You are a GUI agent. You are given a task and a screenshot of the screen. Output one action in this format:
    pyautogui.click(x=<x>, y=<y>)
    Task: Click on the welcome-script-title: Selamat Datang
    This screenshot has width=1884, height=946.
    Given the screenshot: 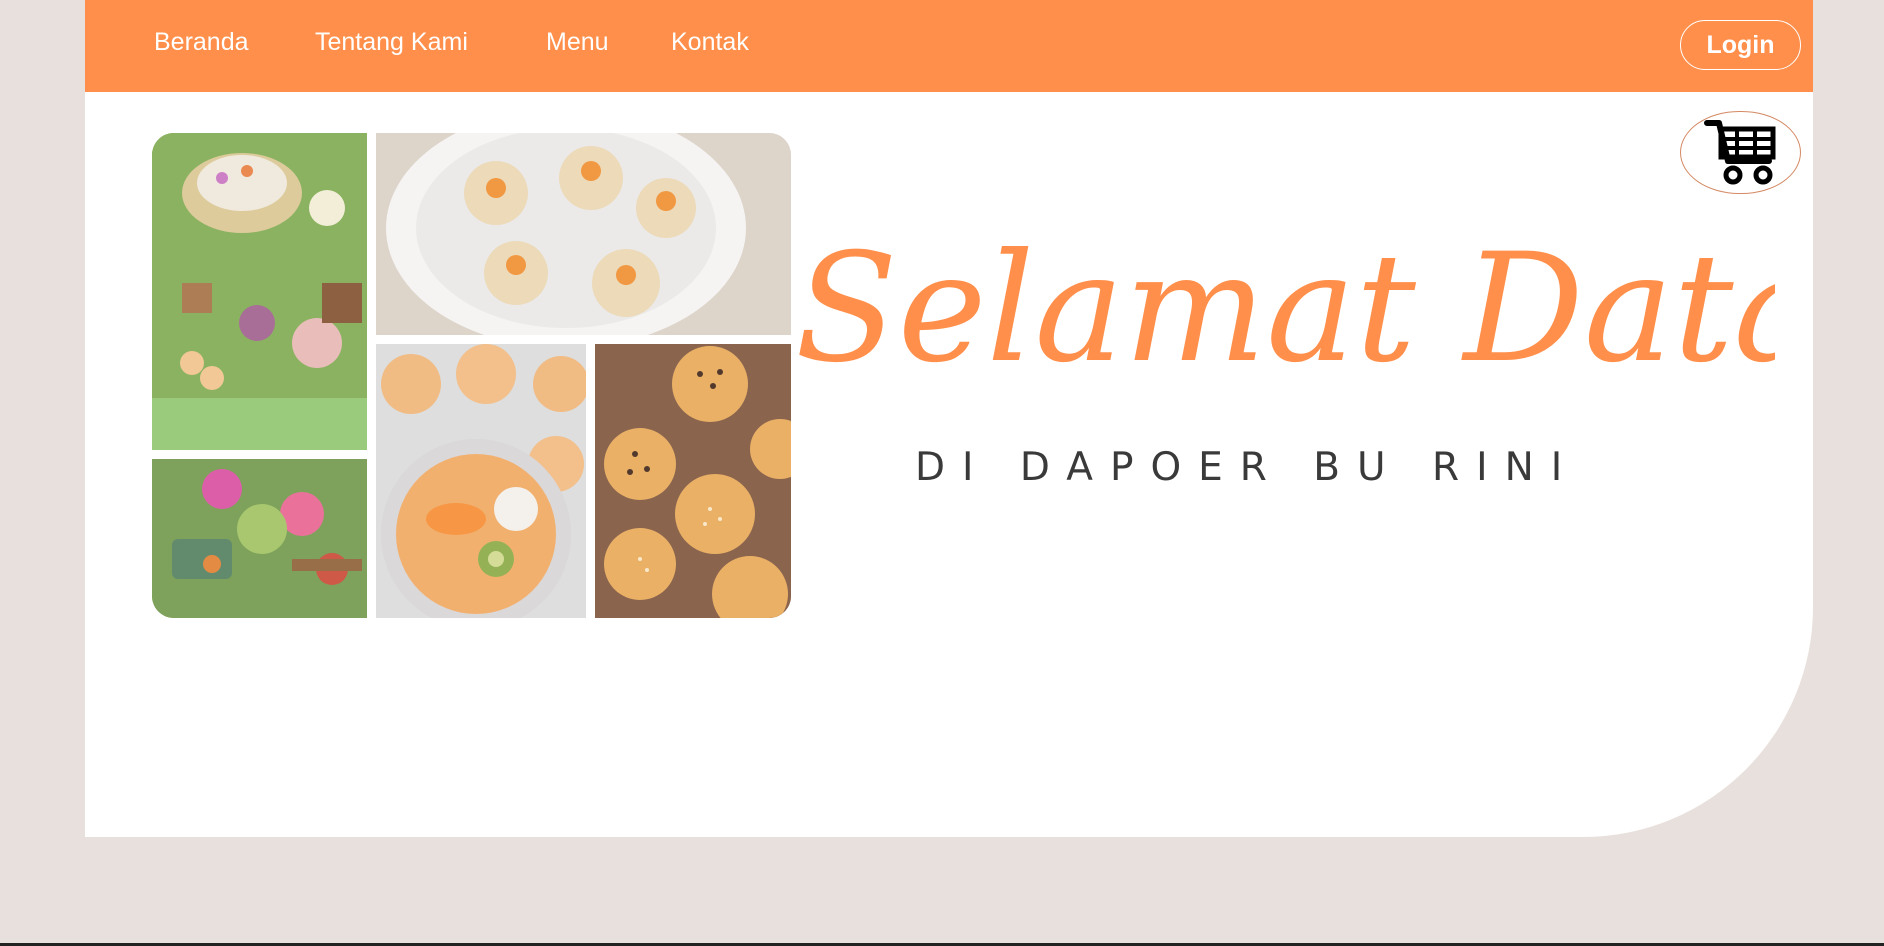 What is the action you would take?
    pyautogui.click(x=1285, y=309)
    